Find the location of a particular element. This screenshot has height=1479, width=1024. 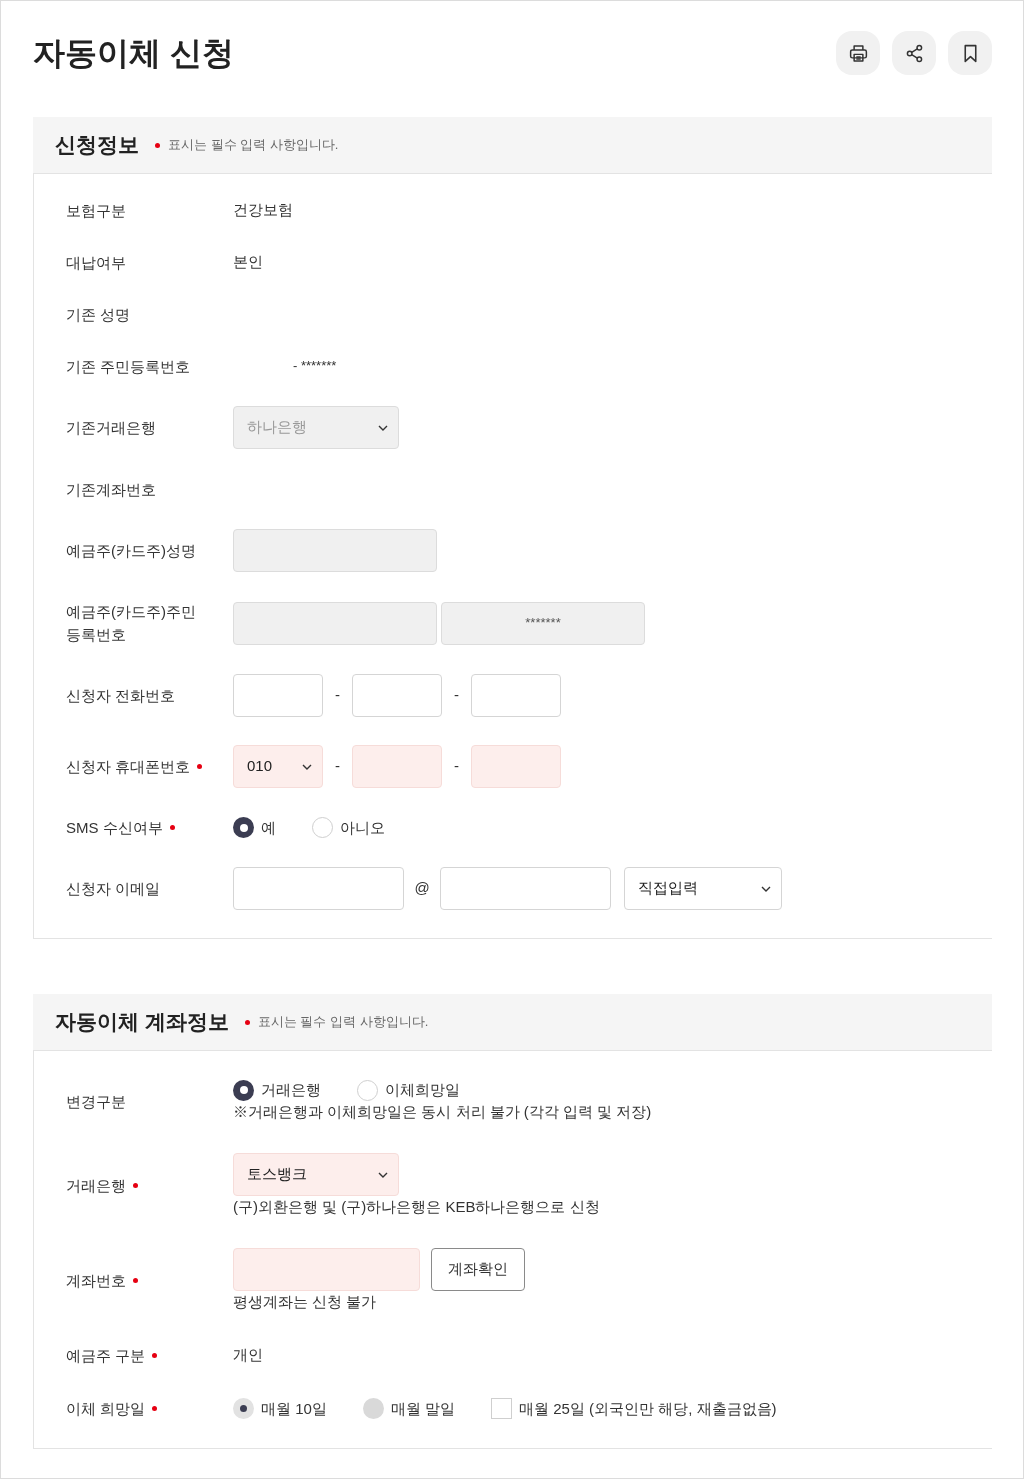

option-label: 이체희망일 is located at coordinates (422, 1090).